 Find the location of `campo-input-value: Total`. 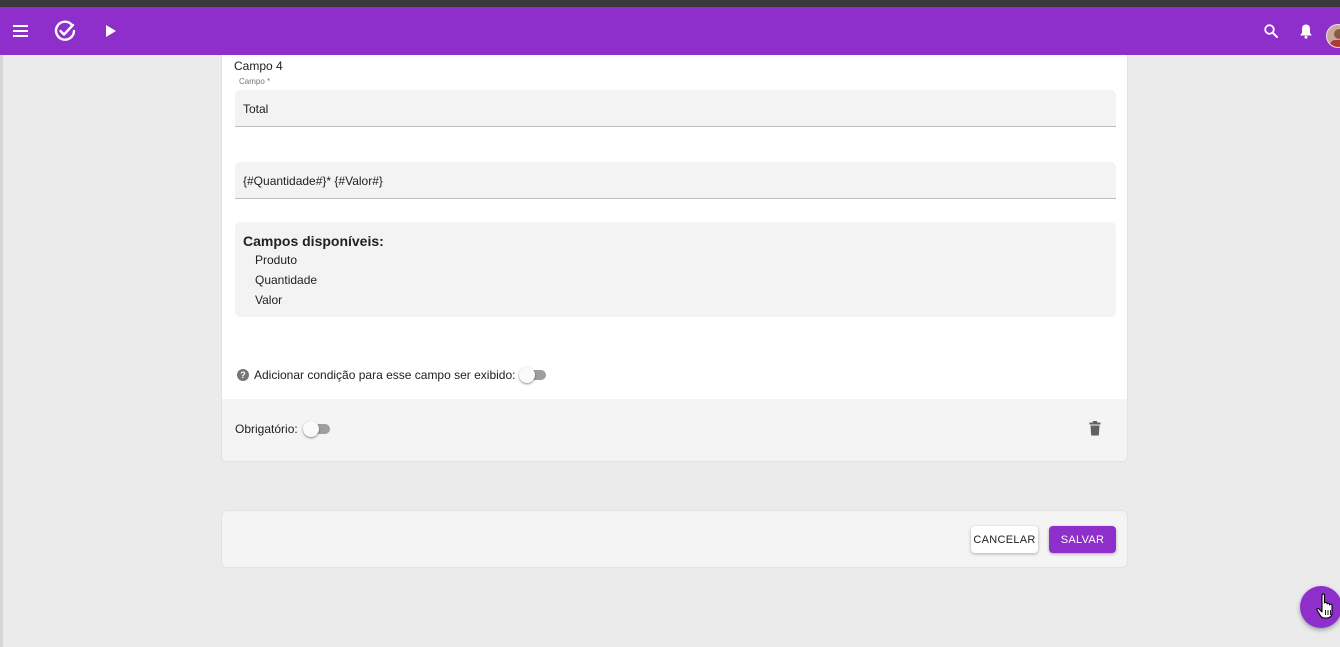

campo-input-value: Total is located at coordinates (256, 109).